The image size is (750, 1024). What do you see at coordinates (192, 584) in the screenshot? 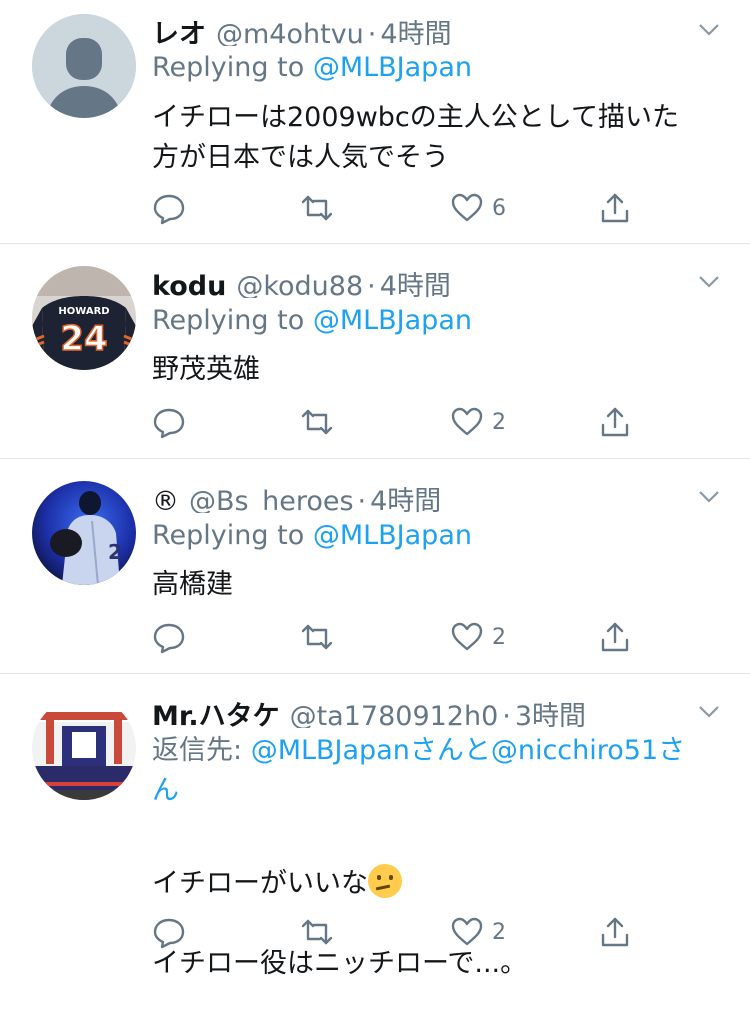
I see `tweet-text: 高橋建` at bounding box center [192, 584].